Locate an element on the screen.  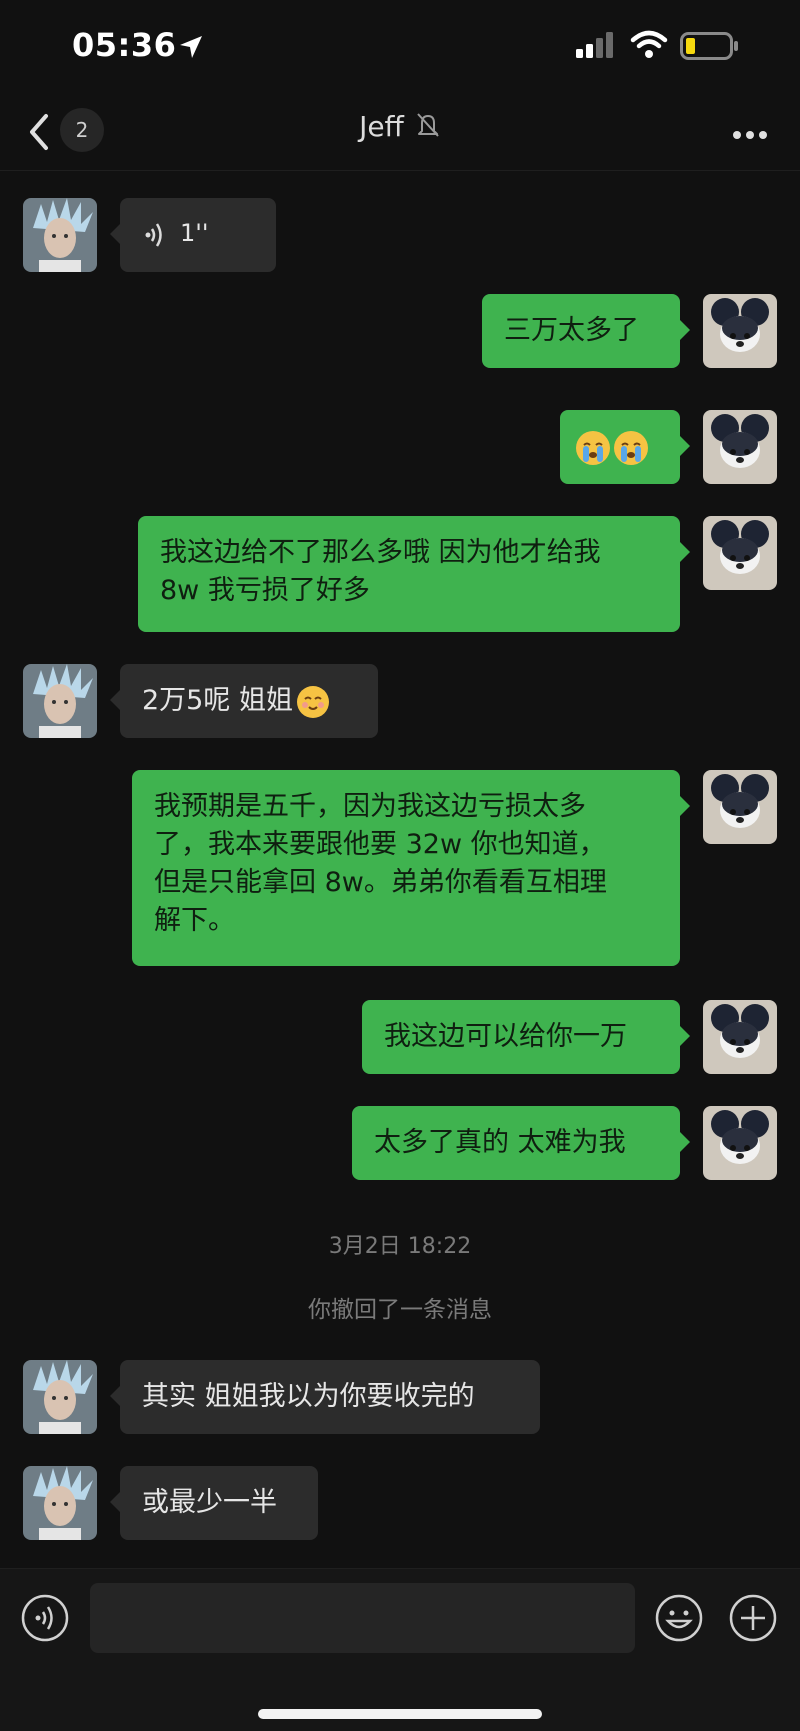
message-line: 解下。 is located at coordinates (194, 920).